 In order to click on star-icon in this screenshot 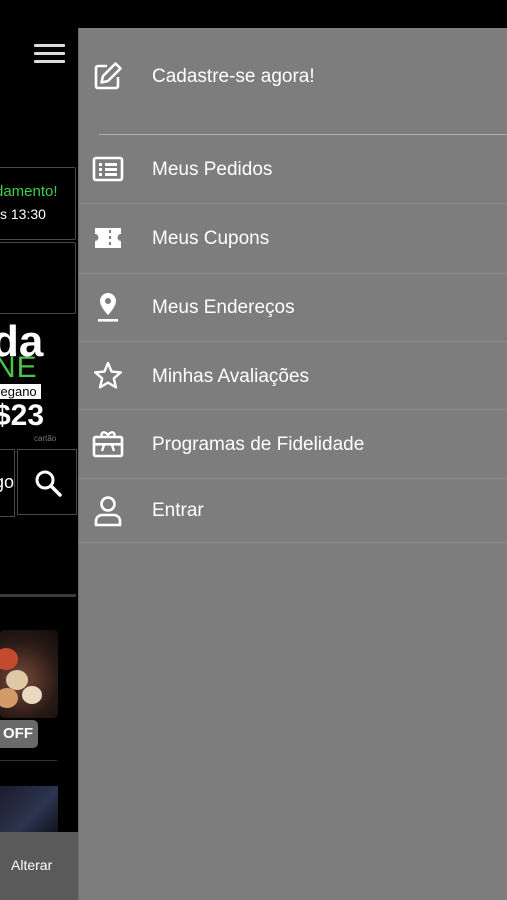, I will do `click(108, 375)`.